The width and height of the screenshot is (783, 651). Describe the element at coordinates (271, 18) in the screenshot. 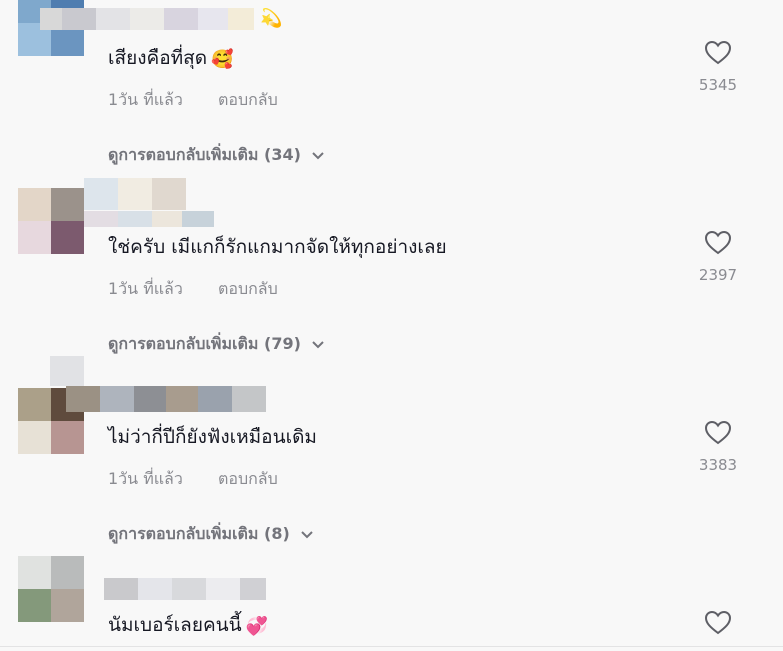

I see `sparkle-icon: 💫` at that location.